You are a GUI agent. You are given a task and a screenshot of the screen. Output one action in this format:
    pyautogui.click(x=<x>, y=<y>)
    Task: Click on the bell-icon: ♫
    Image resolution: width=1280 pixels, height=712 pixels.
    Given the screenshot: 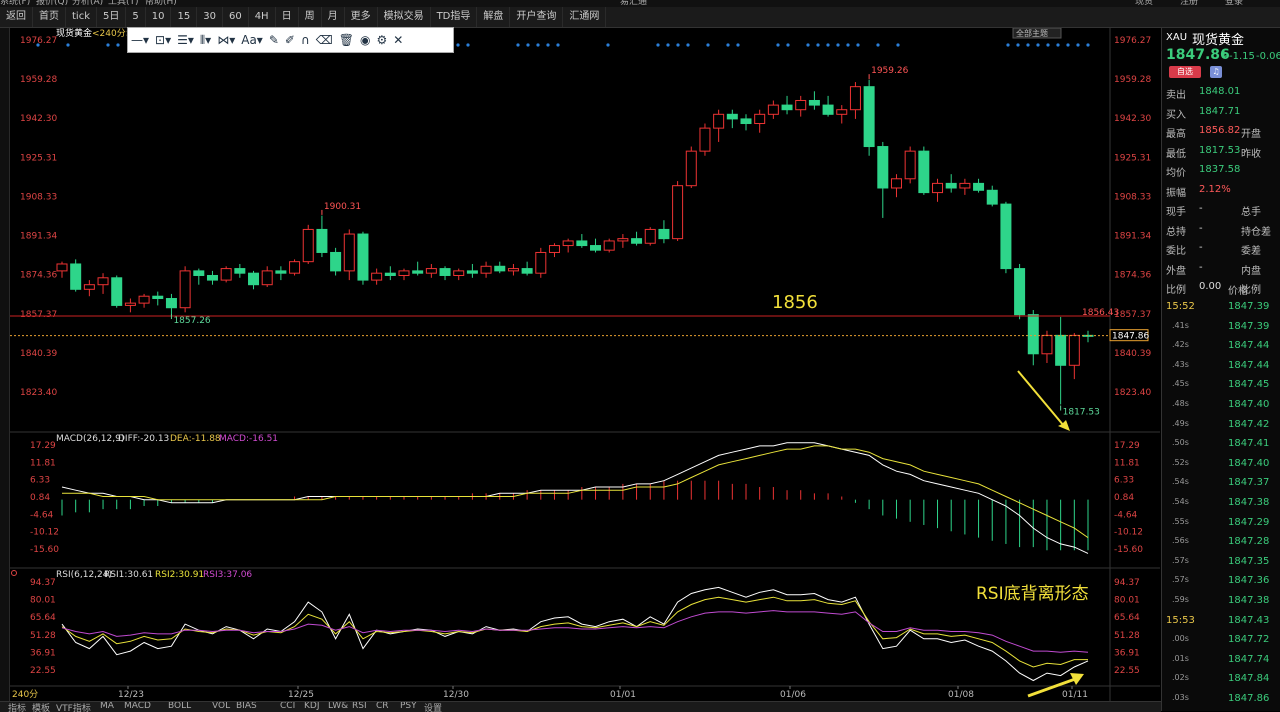 What is the action you would take?
    pyautogui.click(x=1216, y=72)
    